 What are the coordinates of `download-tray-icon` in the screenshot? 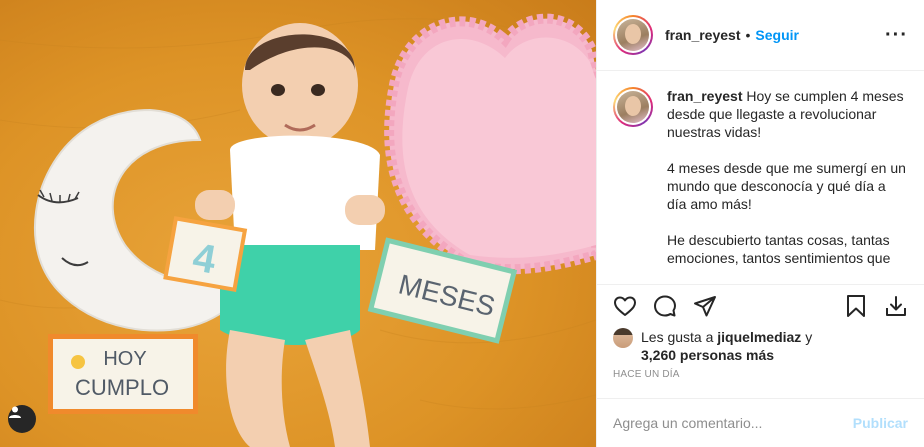 It's located at (896, 305).